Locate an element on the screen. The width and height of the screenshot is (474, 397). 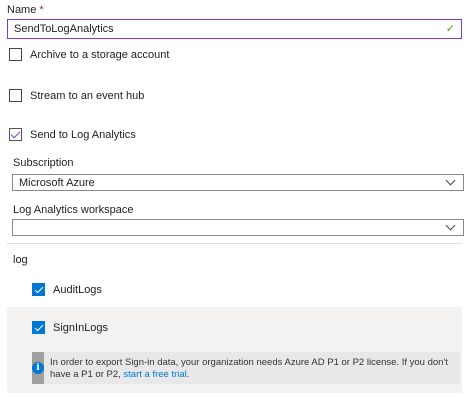
workspace-dropdown is located at coordinates (238, 227).